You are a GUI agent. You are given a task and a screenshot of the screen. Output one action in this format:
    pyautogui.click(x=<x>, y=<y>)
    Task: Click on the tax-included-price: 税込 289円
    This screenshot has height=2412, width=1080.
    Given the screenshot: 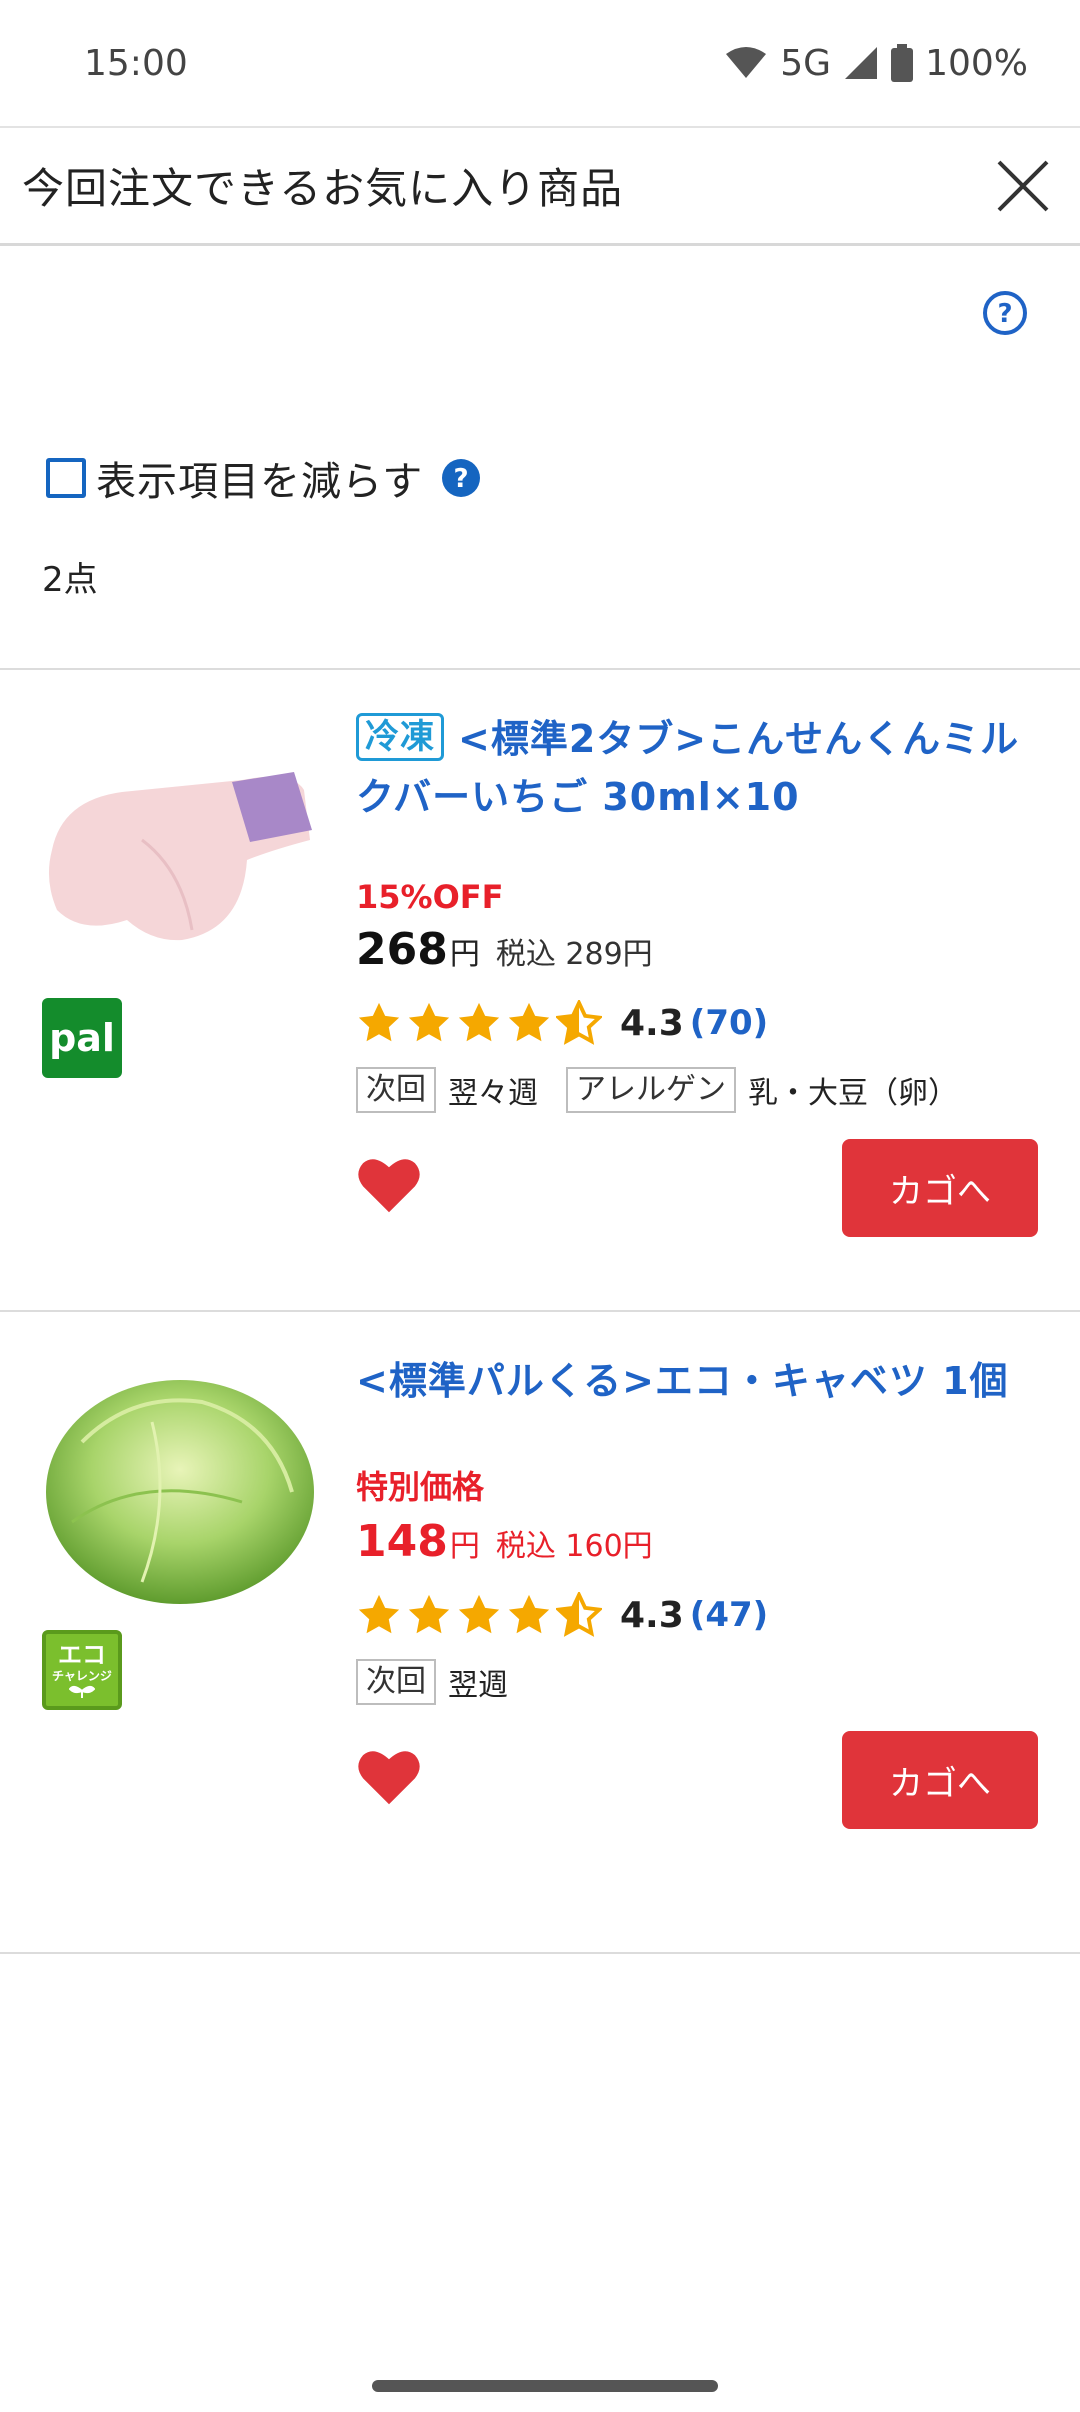 What is the action you would take?
    pyautogui.click(x=574, y=954)
    